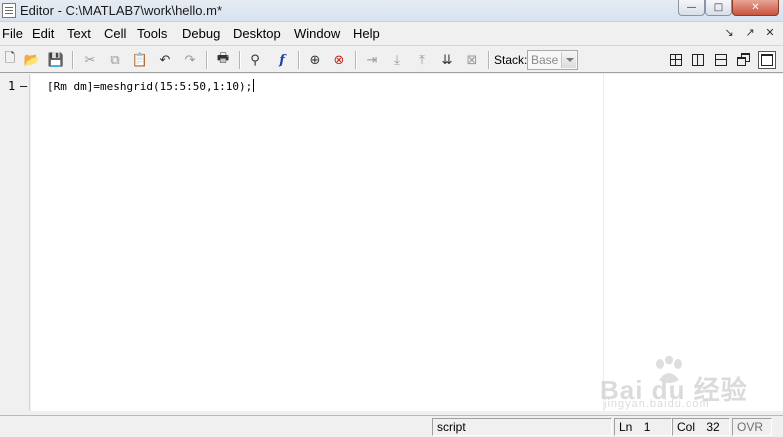  What do you see at coordinates (676, 60) in the screenshot?
I see `tile-layout-icon` at bounding box center [676, 60].